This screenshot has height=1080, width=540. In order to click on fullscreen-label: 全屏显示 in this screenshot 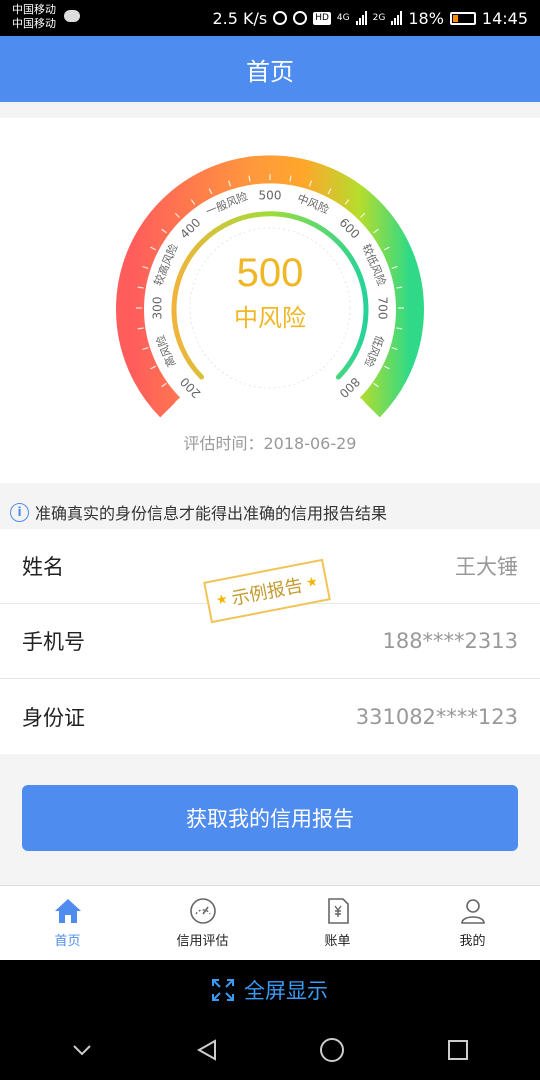, I will do `click(286, 991)`.